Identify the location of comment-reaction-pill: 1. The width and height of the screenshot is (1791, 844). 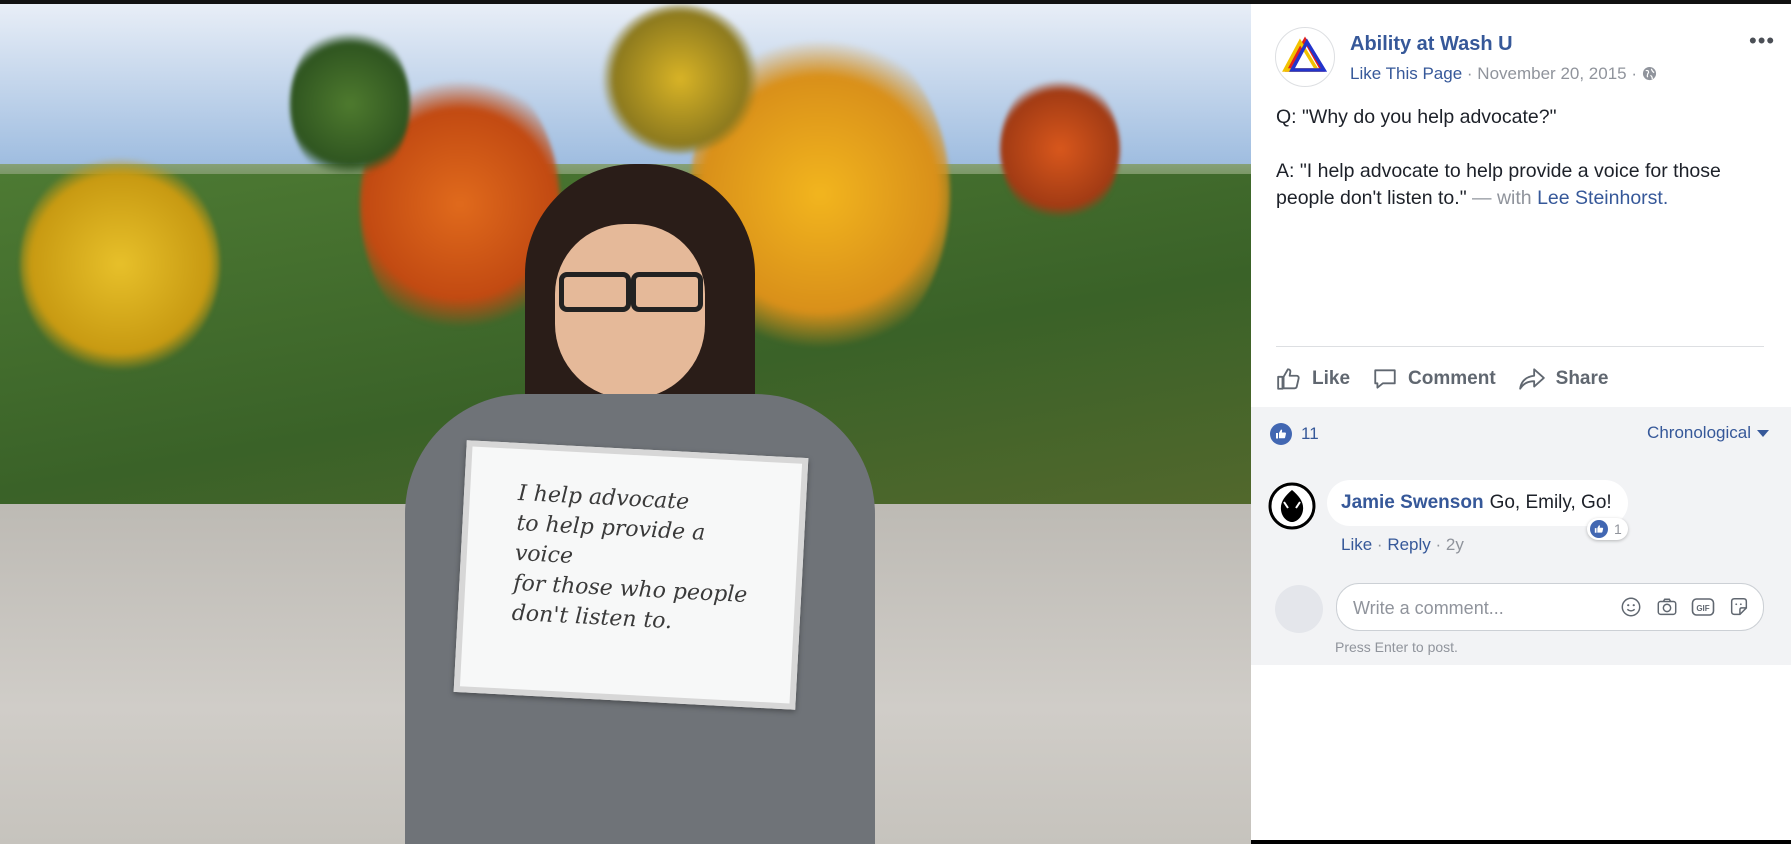
(1607, 529).